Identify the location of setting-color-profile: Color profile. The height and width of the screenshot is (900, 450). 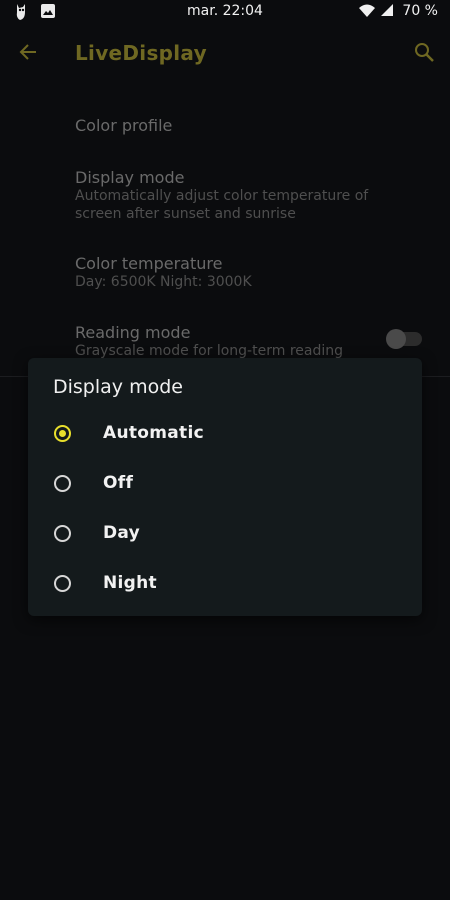
(242, 125).